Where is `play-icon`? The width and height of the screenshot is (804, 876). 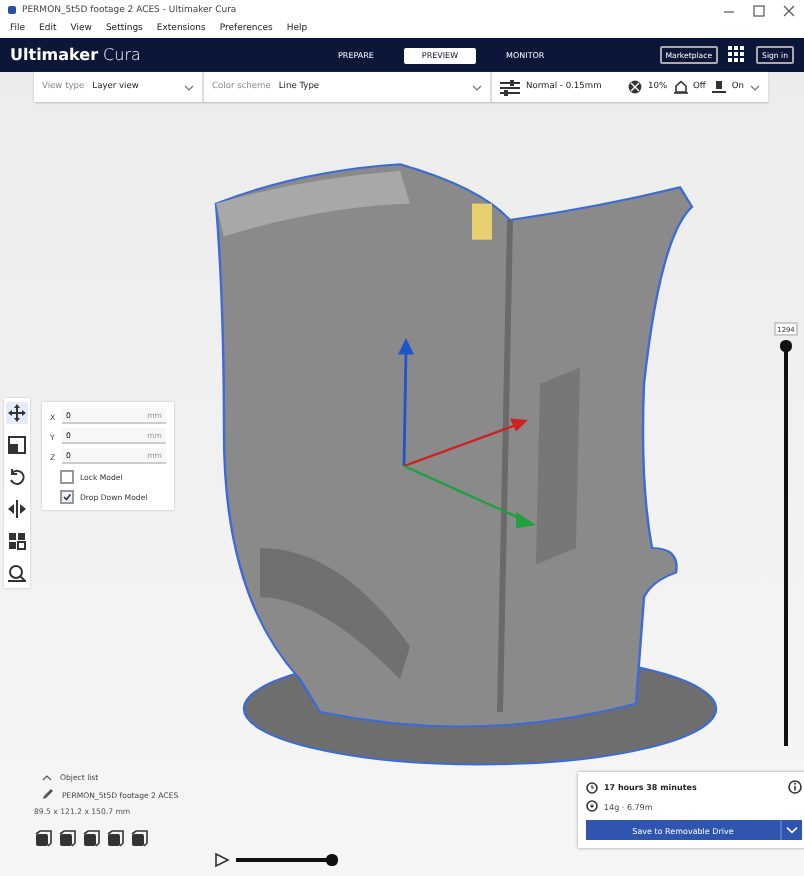 play-icon is located at coordinates (222, 860).